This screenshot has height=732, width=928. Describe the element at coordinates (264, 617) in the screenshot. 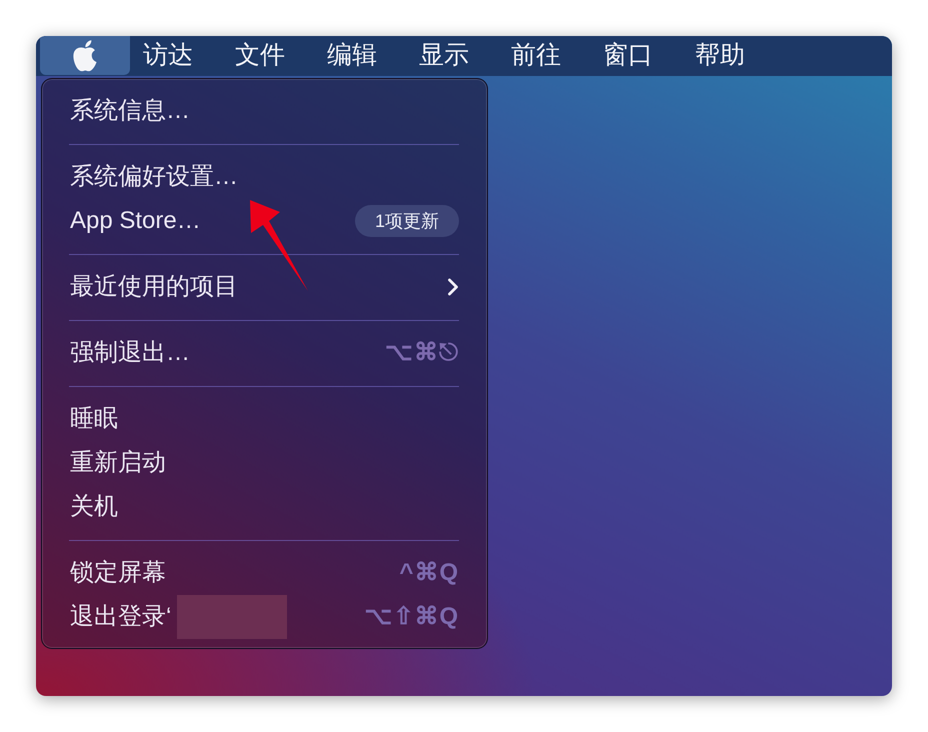

I see `menu-item: 退出登录‘ ⌥⇧⌘Q` at that location.